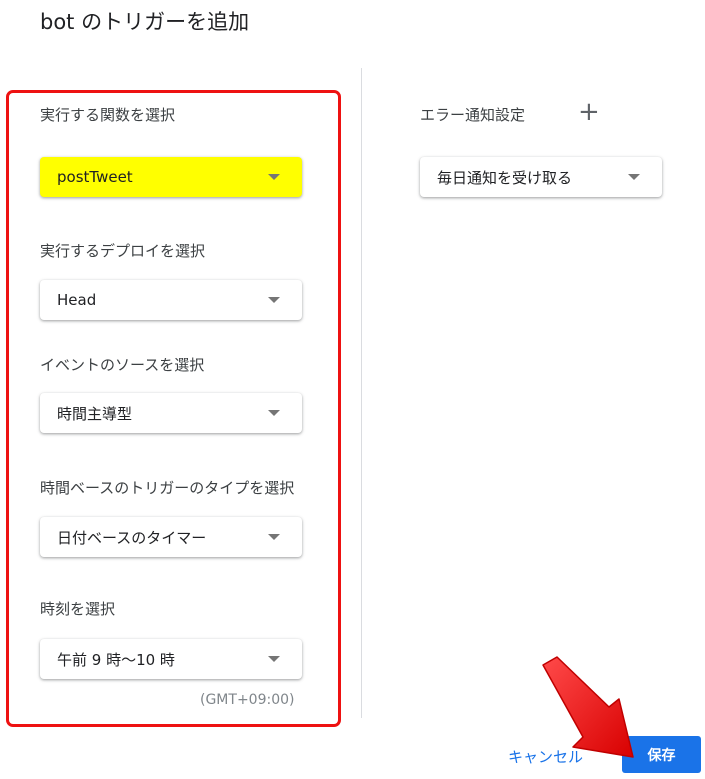 The width and height of the screenshot is (705, 779). Describe the element at coordinates (122, 365) in the screenshot. I see `event-source-label: イベントのソースを選択` at that location.